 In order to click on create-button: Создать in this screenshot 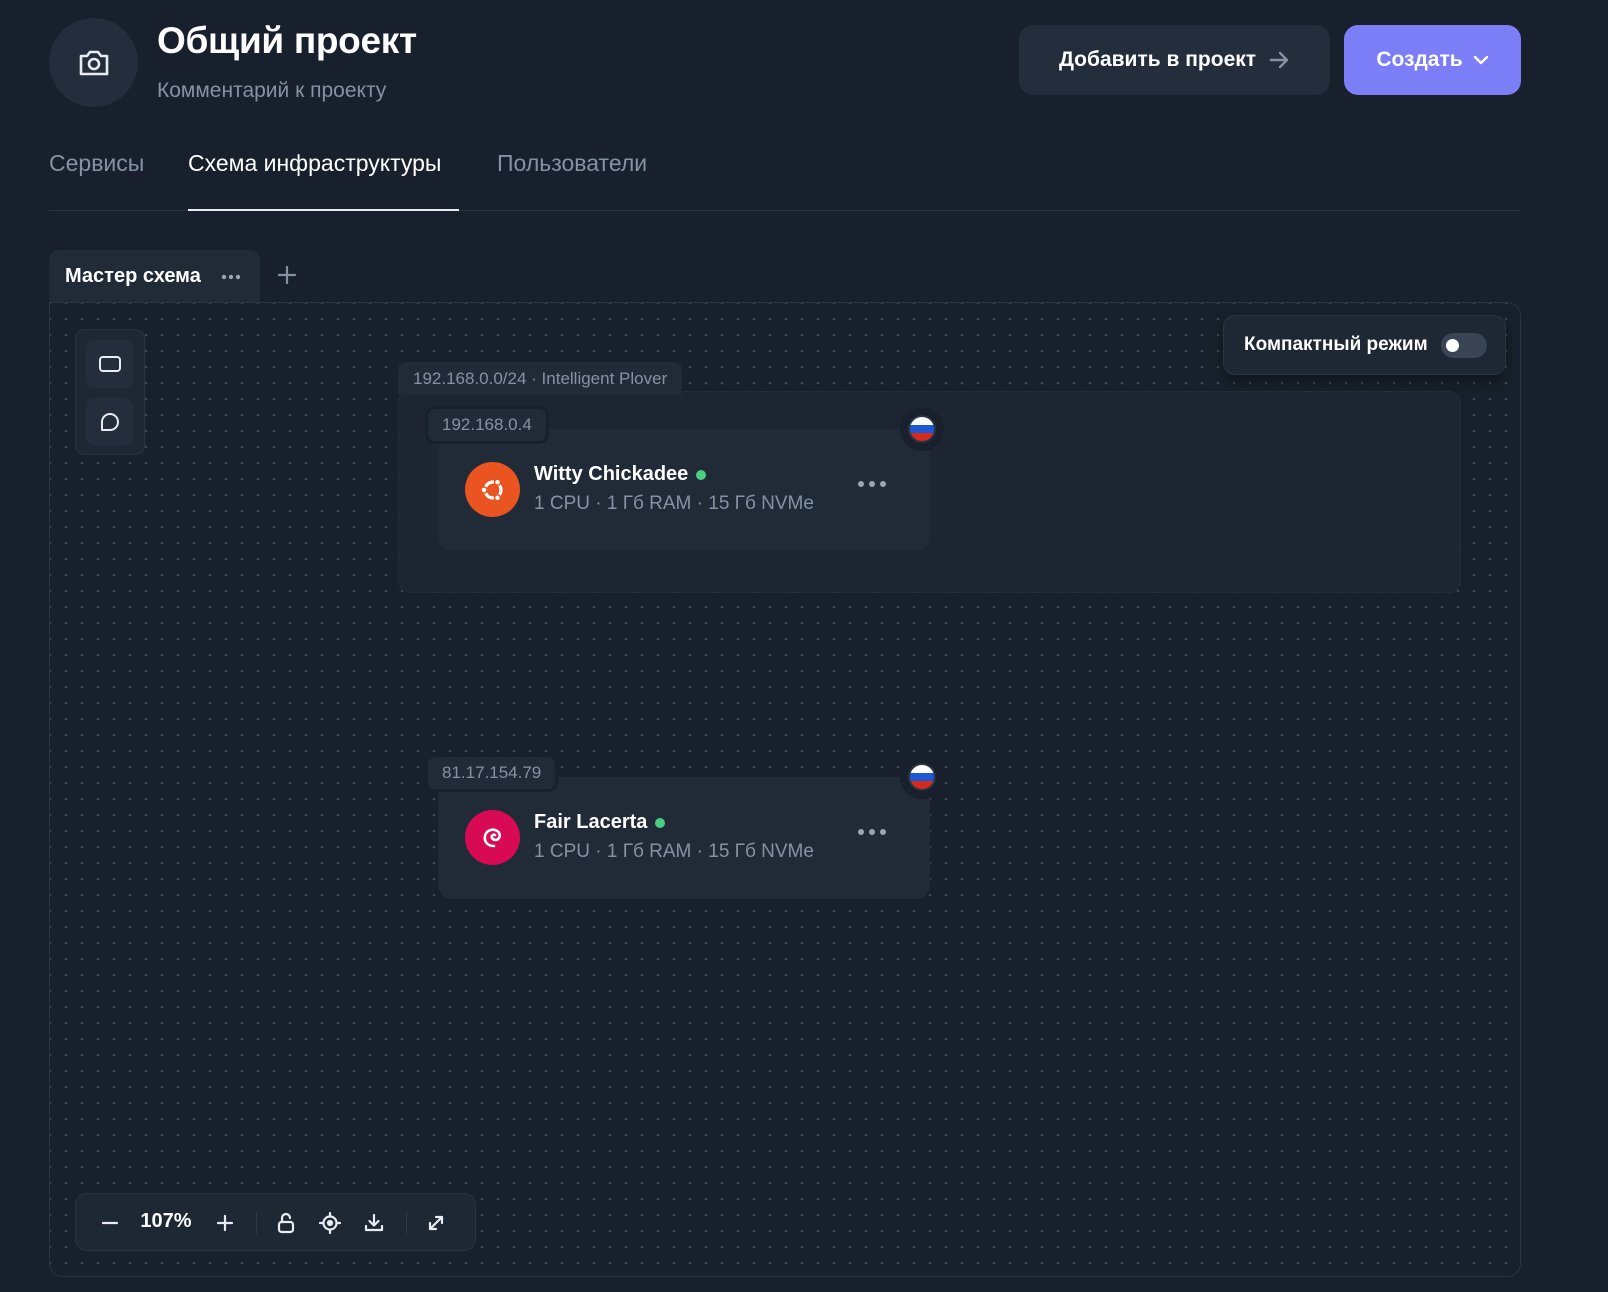, I will do `click(1432, 60)`.